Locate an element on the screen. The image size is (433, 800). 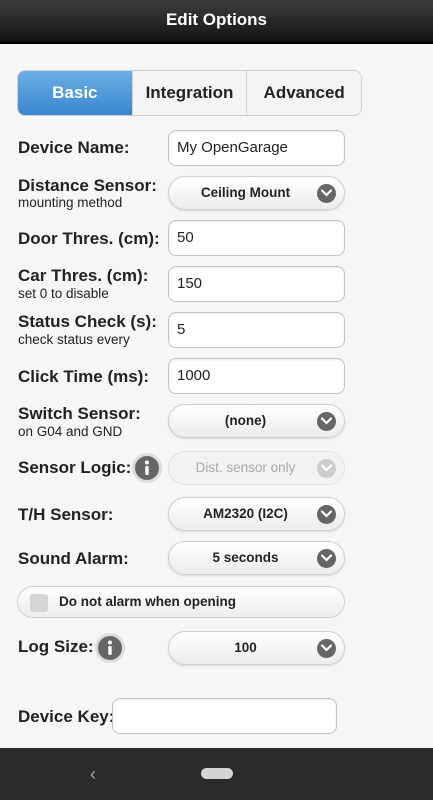
distance-sensor-sublabel: mounting method is located at coordinates (70, 202).